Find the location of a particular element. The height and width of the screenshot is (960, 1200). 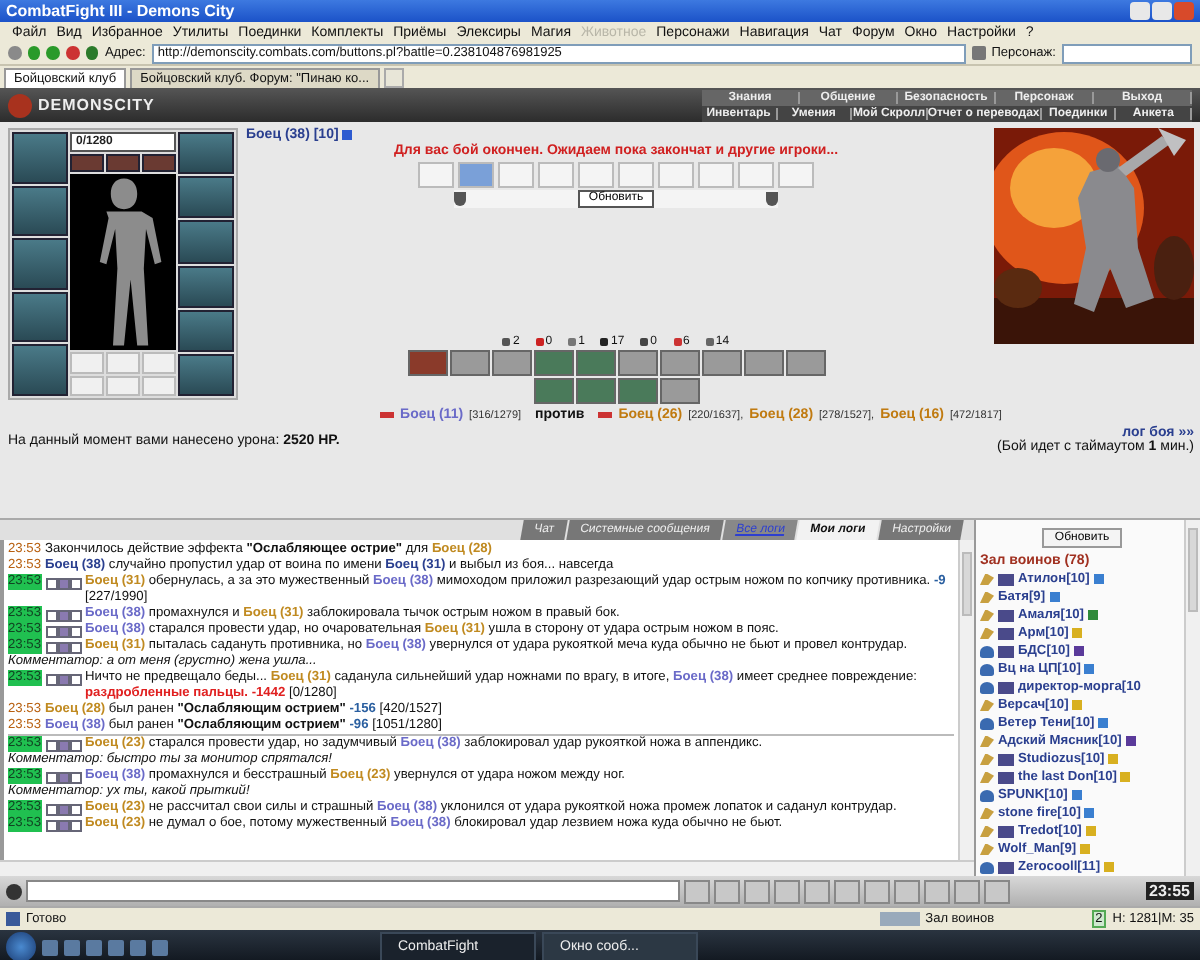

horizontal-scrollbar is located at coordinates (487, 868).